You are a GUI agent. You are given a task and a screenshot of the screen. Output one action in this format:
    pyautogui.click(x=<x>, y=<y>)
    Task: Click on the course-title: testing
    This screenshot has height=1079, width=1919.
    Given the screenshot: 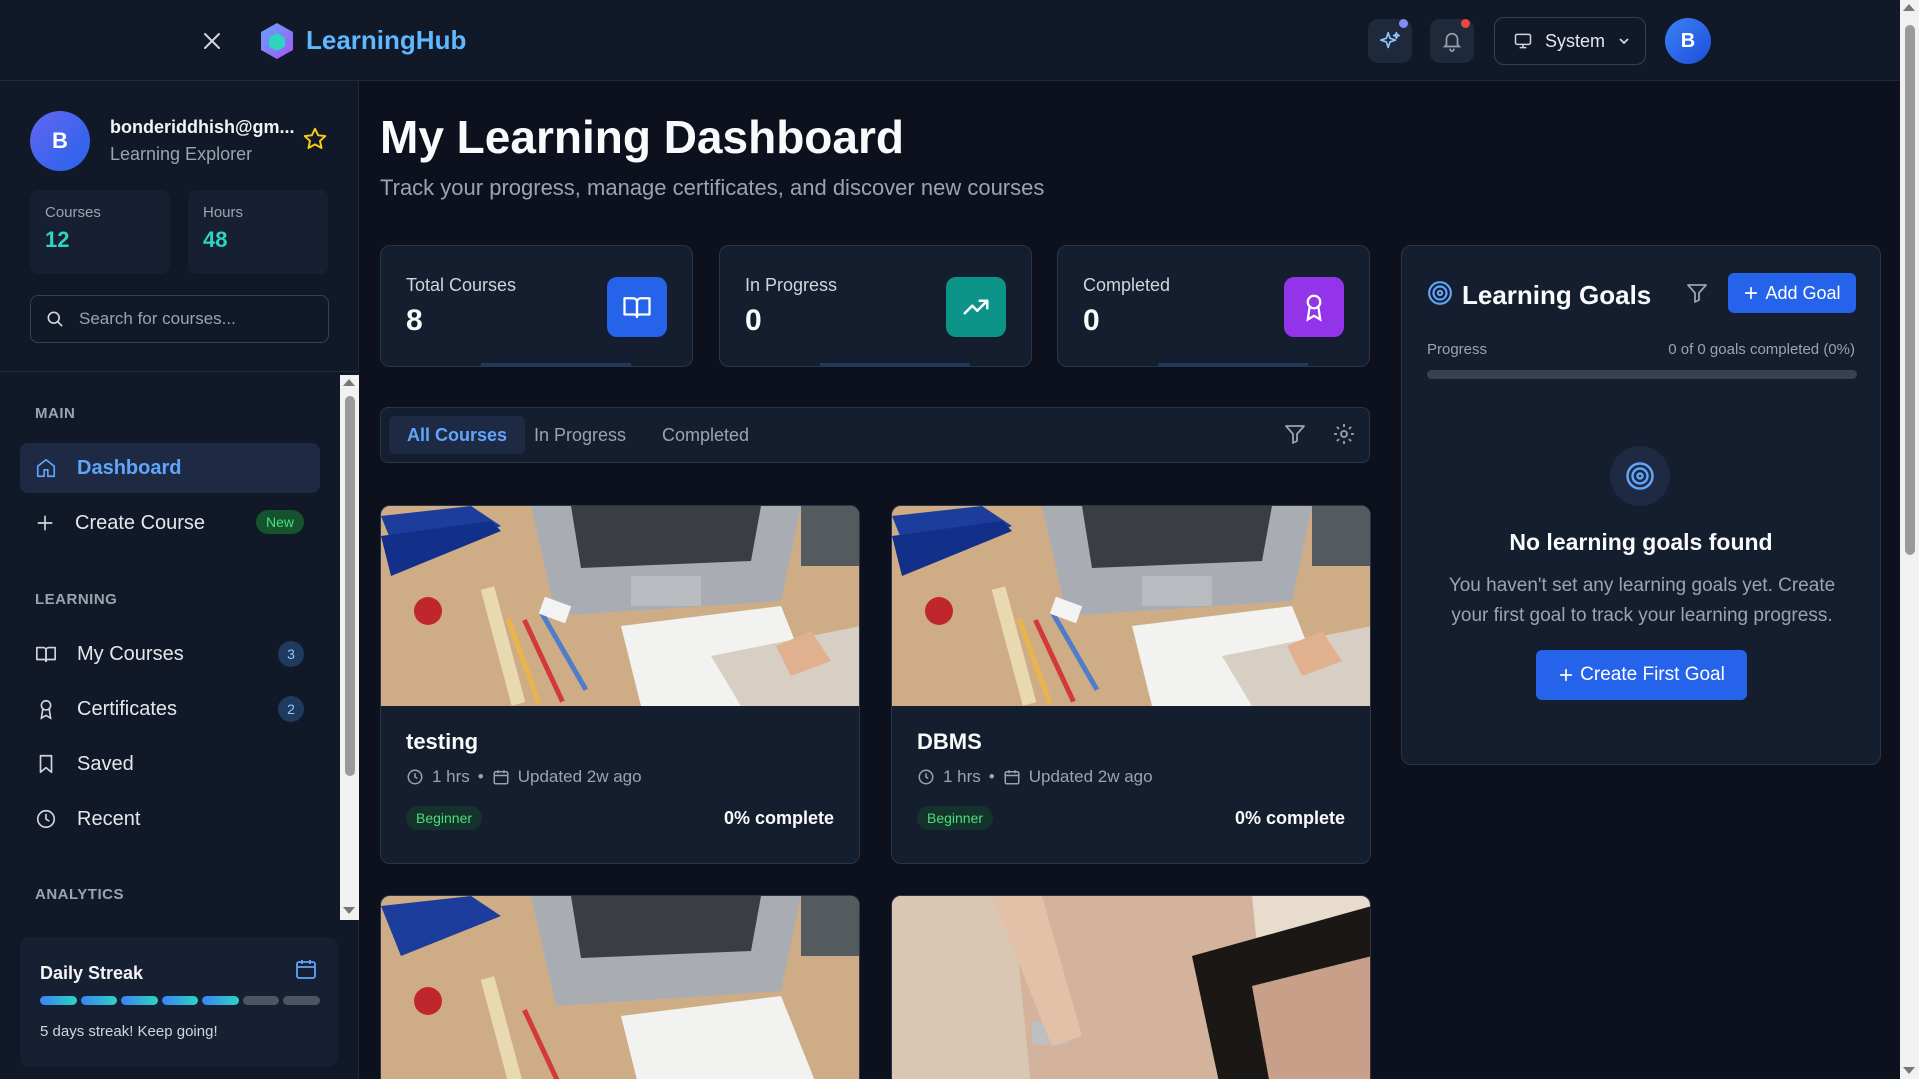 What is the action you would take?
    pyautogui.click(x=442, y=741)
    